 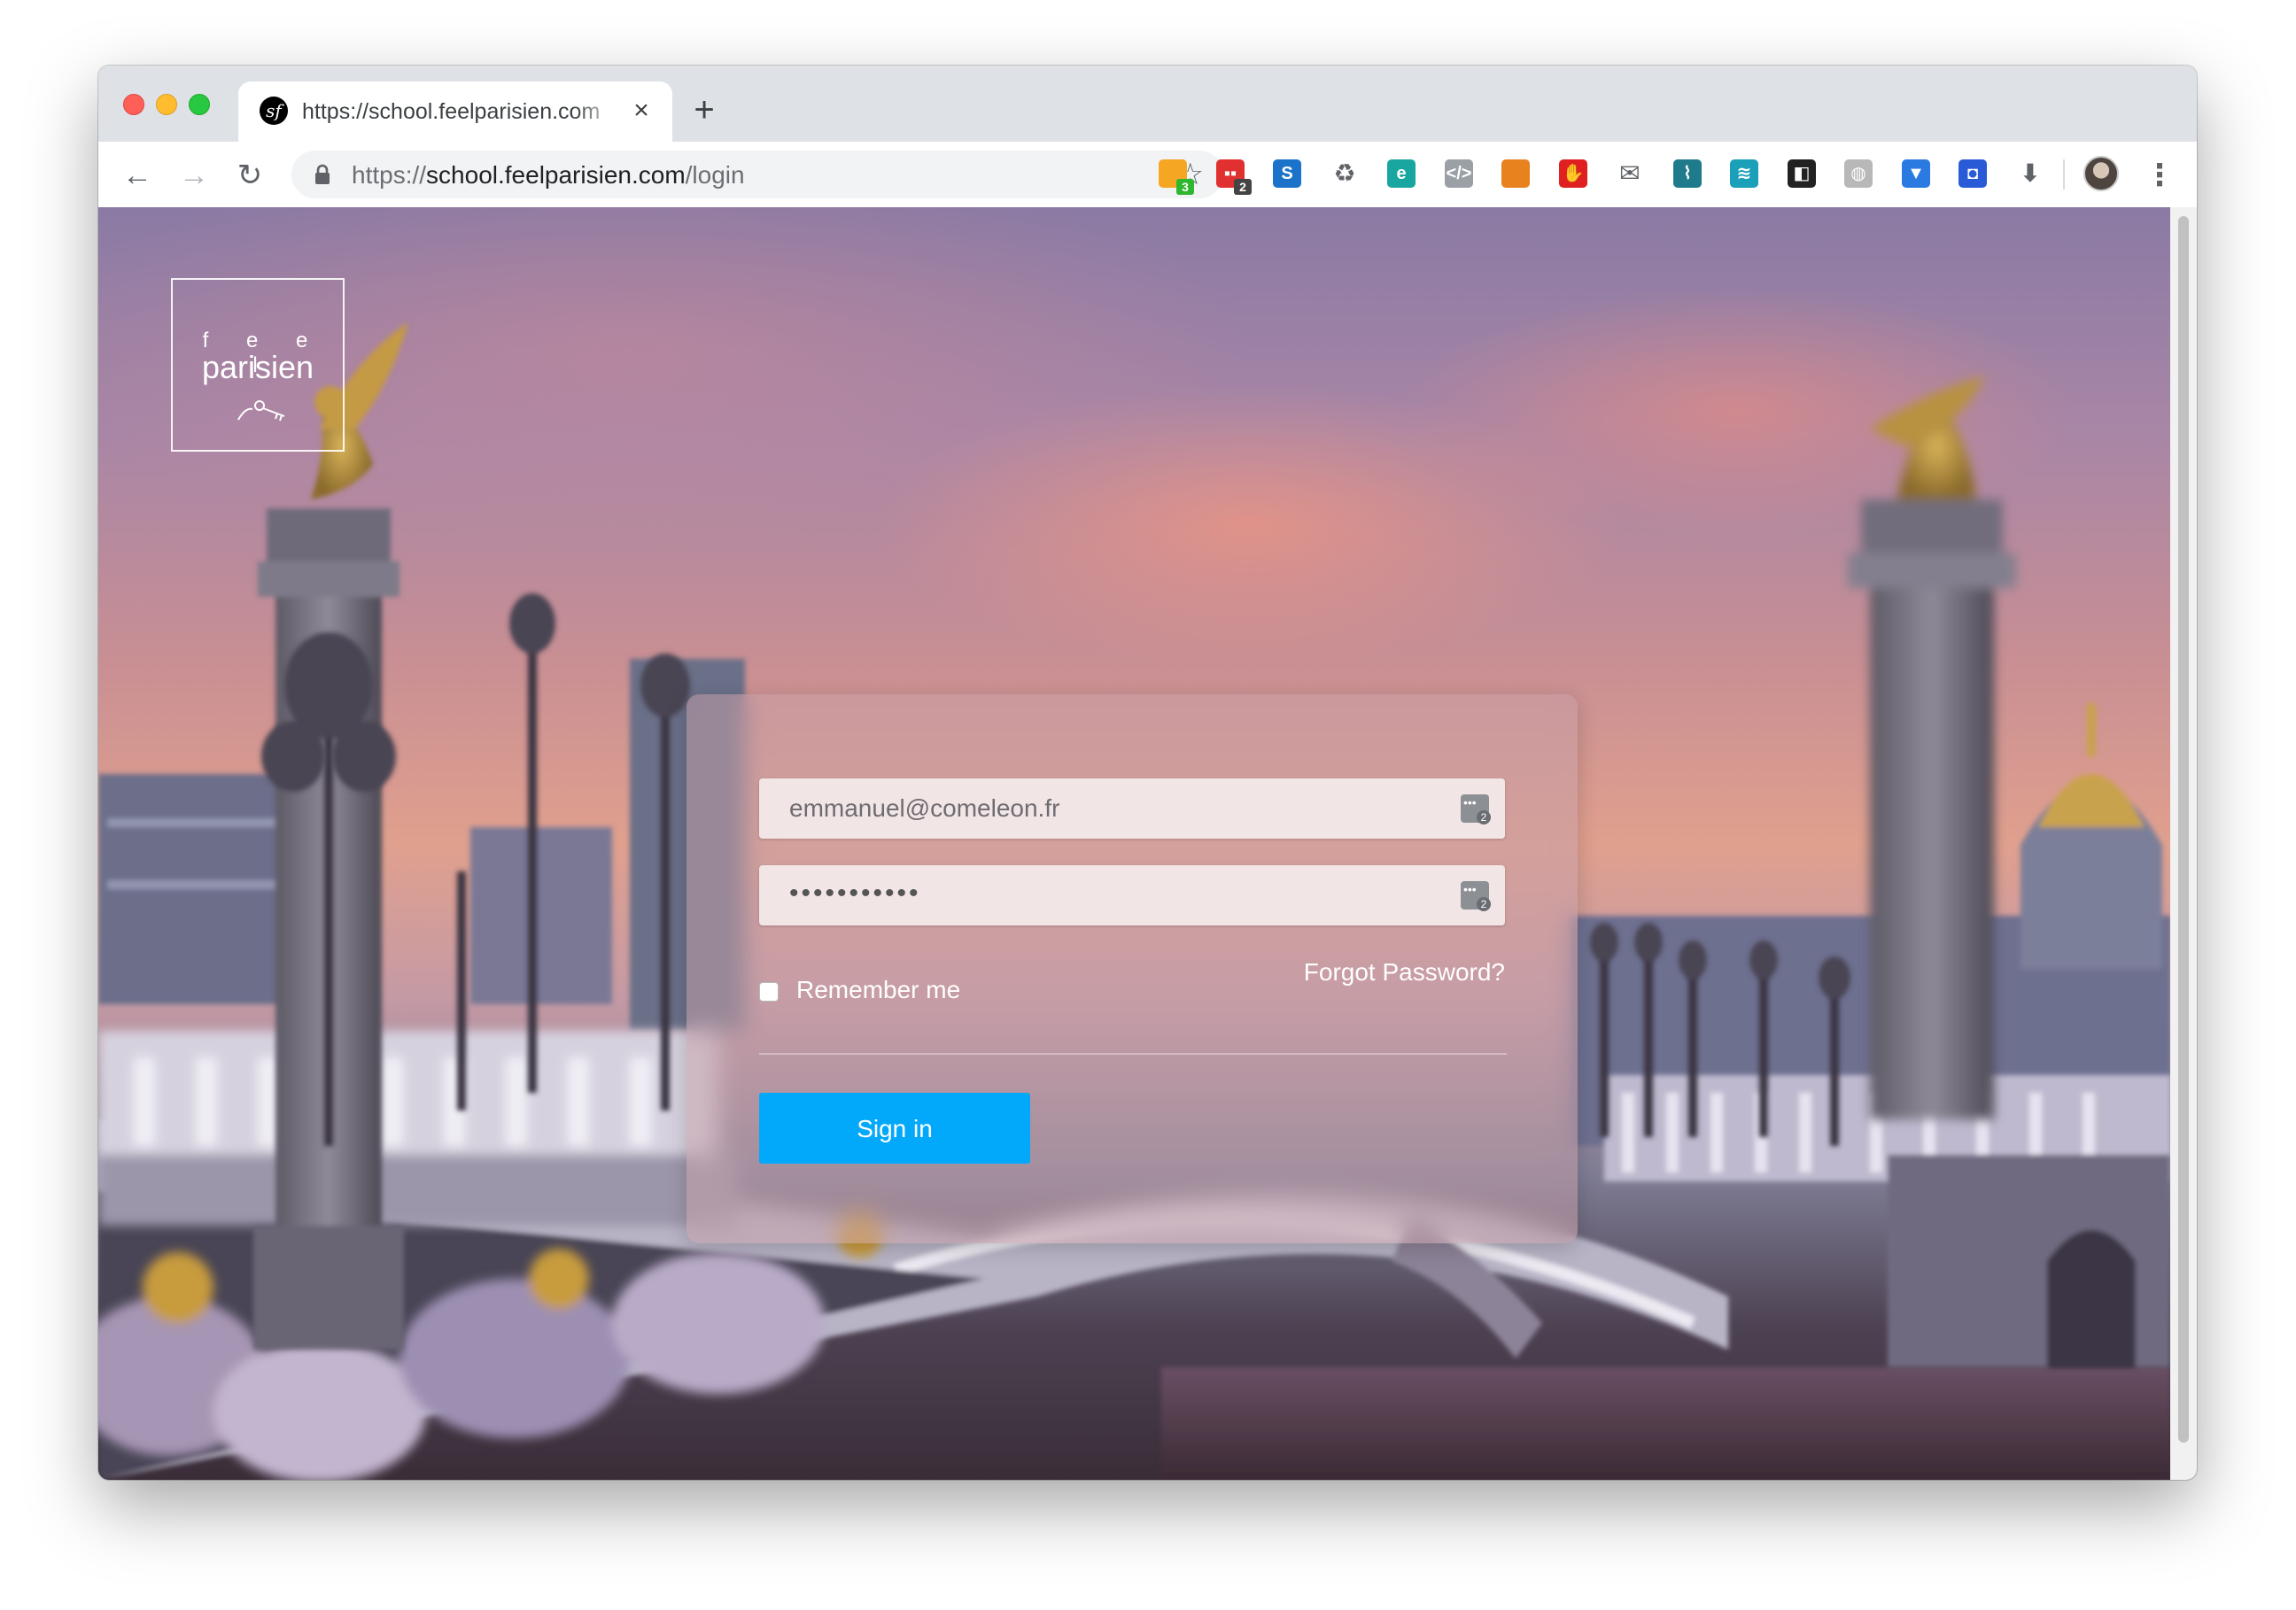 I want to click on remember-me-checkbox, so click(x=769, y=992).